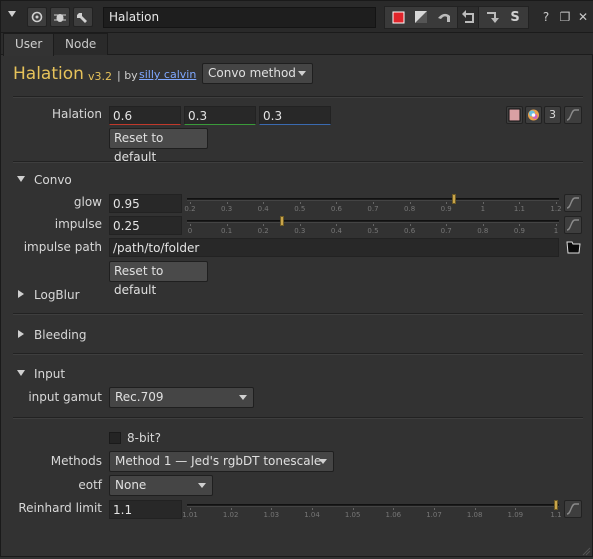 This screenshot has width=593, height=559. Describe the element at coordinates (515, 17) in the screenshot. I see `settings-s-icon: S` at that location.